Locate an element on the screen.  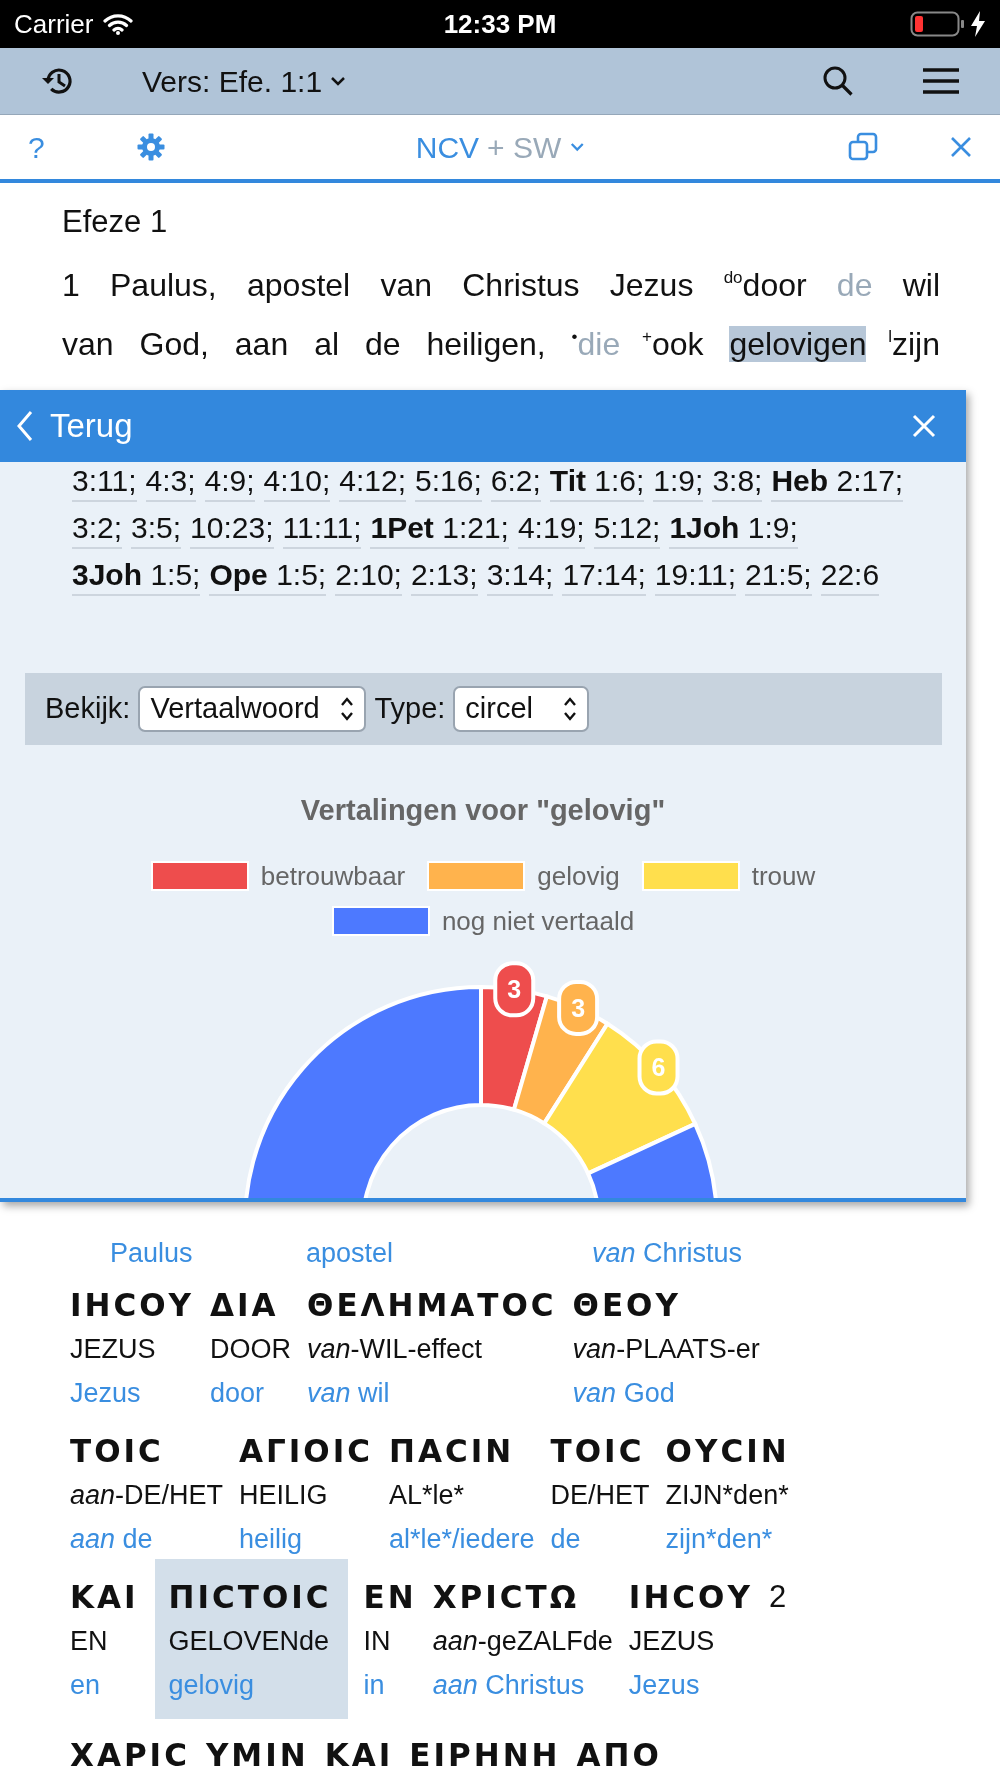
word-gloss: HEILIG is located at coordinates (283, 1496).